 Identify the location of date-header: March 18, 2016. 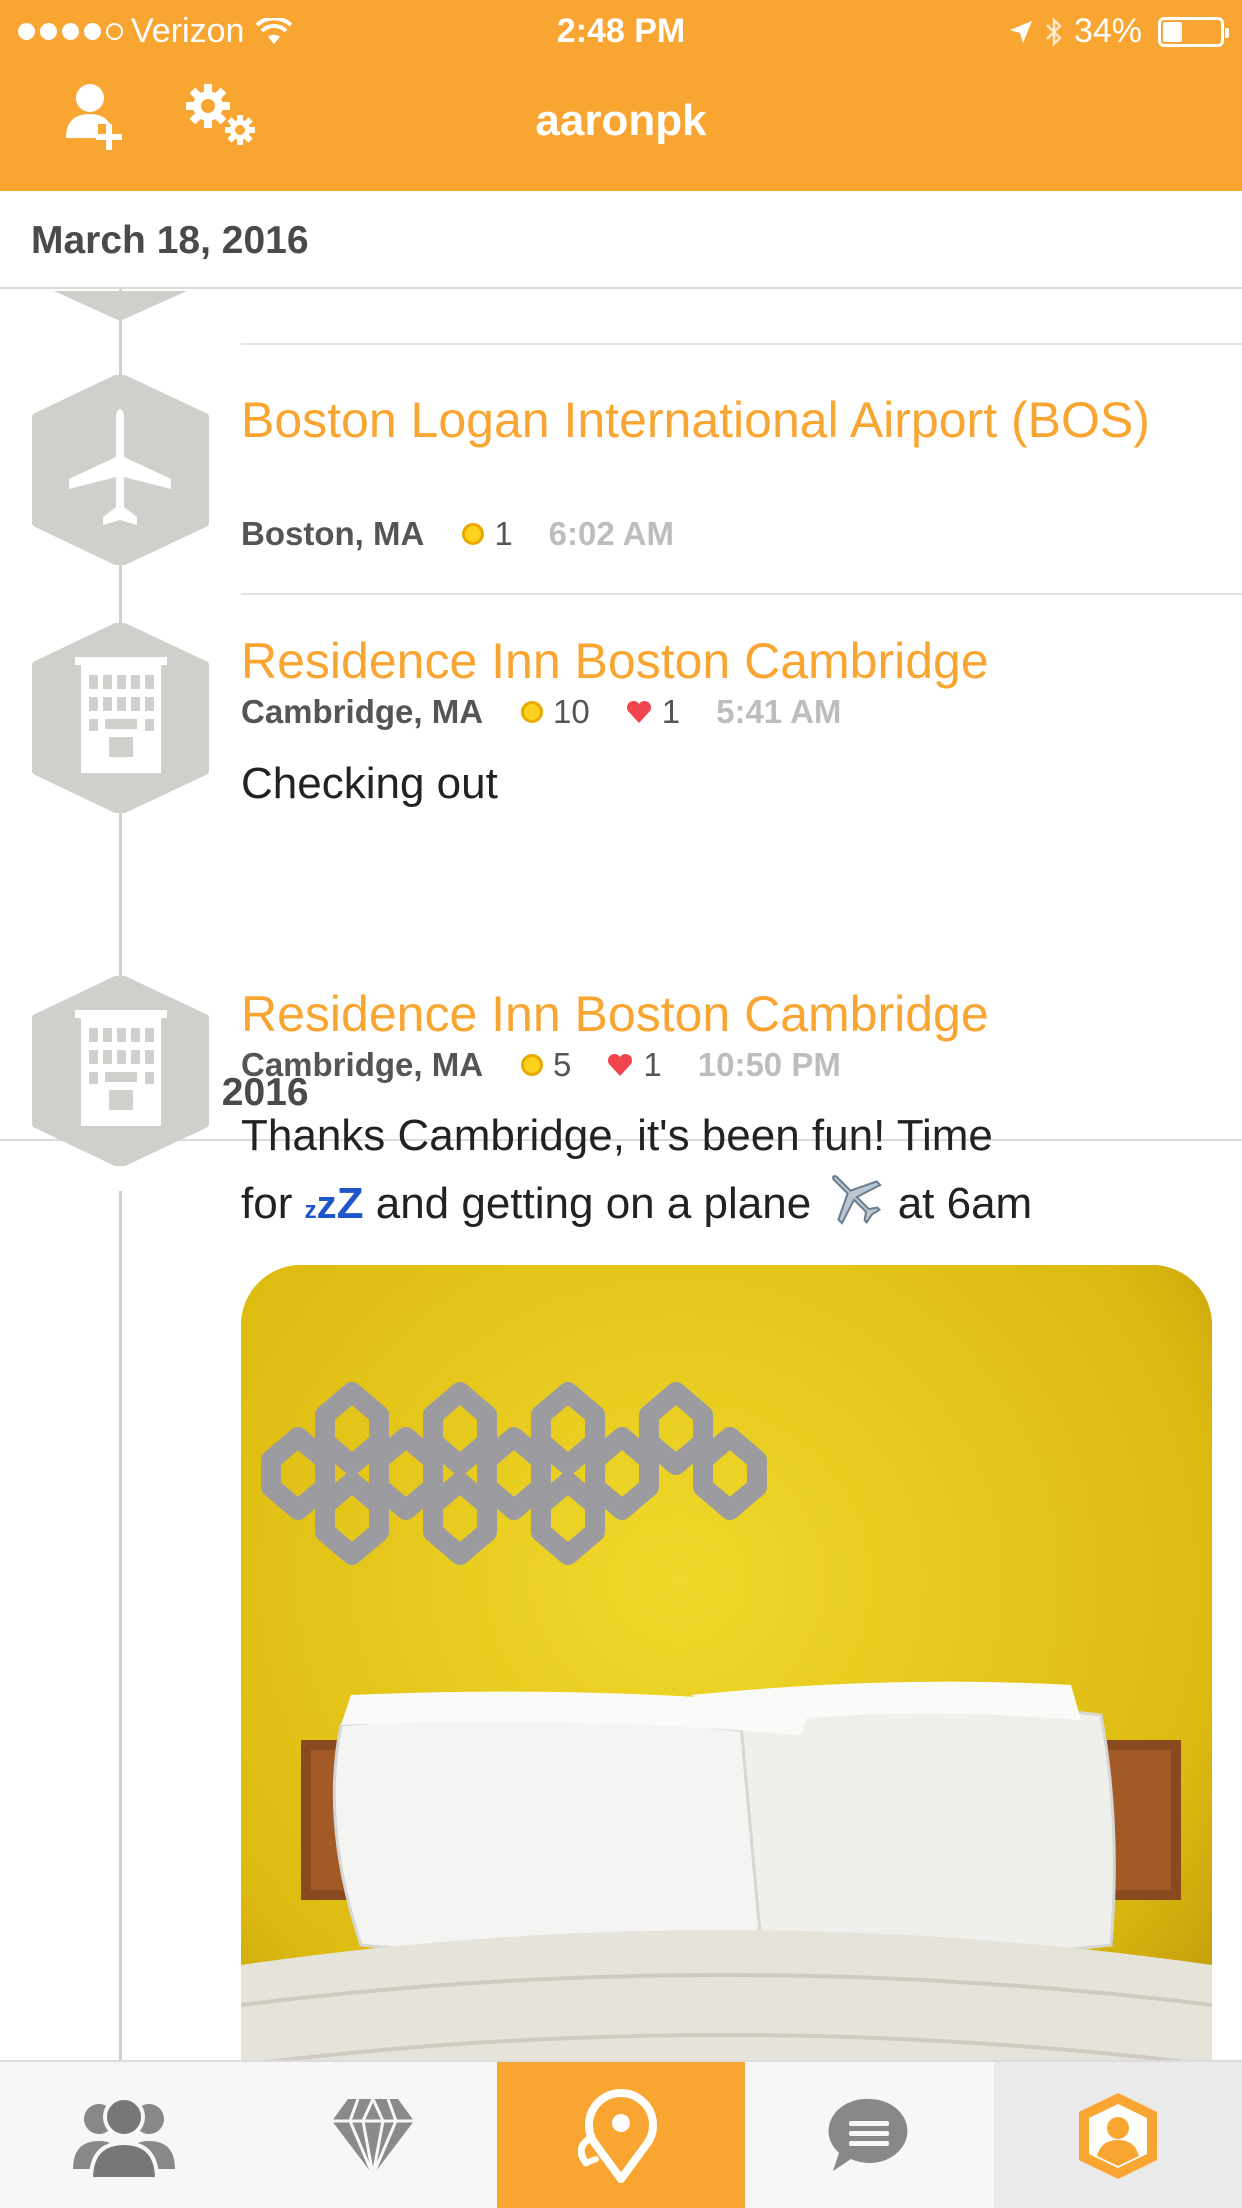
(621, 240).